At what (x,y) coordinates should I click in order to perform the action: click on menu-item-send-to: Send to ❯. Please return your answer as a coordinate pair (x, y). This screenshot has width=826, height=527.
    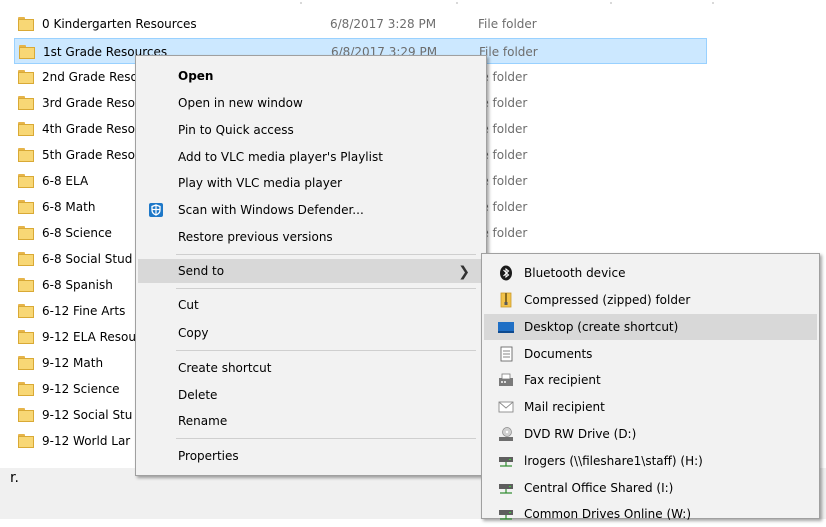
    Looking at the image, I should click on (311, 271).